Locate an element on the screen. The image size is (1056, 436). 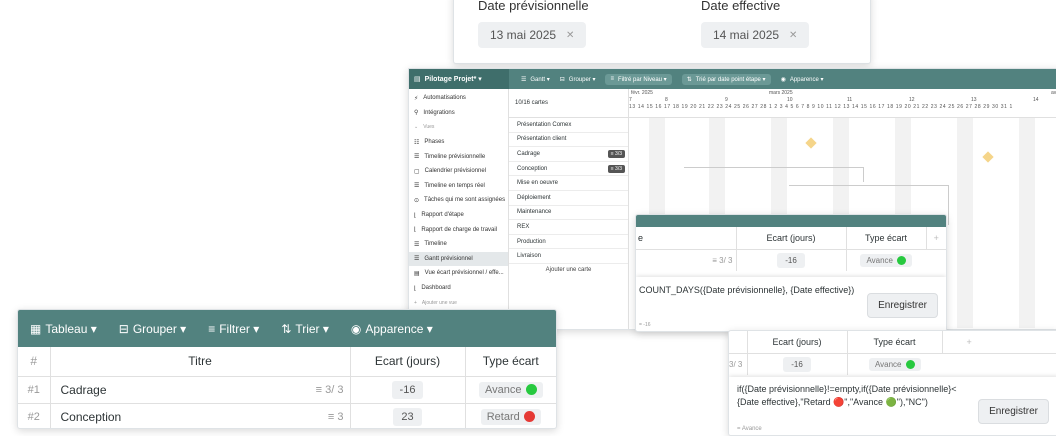
task-name: REX is located at coordinates (523, 226).